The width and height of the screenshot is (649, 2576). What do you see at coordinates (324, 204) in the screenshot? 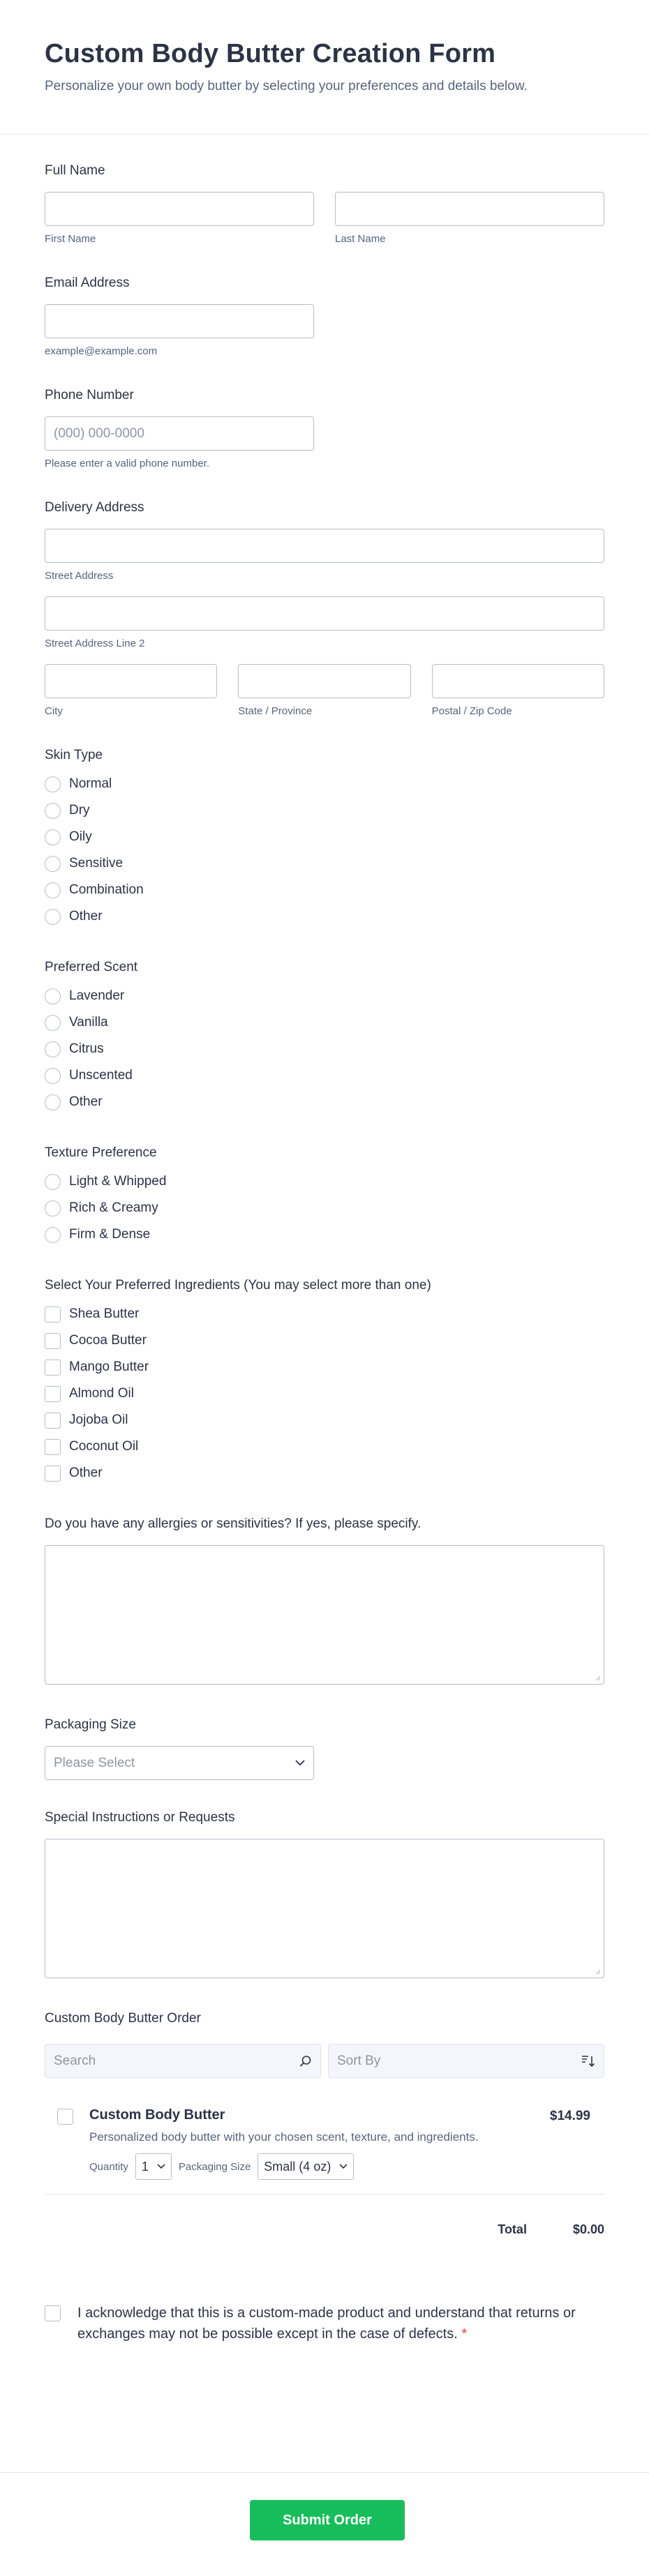
I see `full-name-question: Full Name First Name Last Name` at bounding box center [324, 204].